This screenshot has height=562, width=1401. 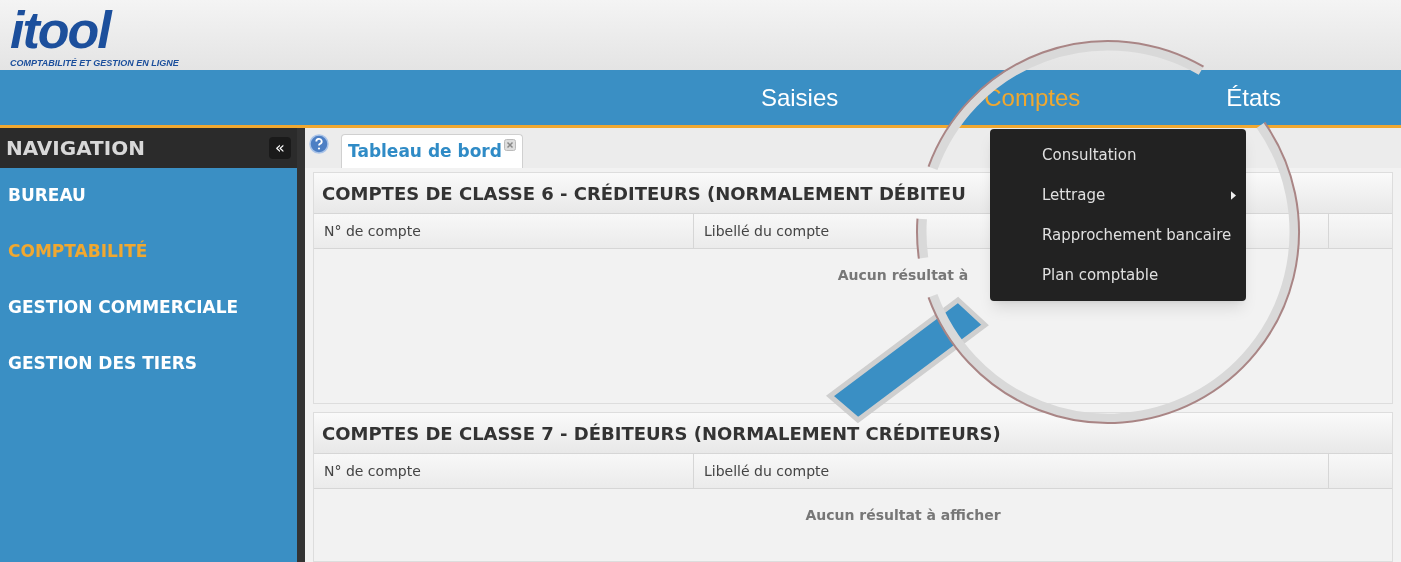 I want to click on dropdown-item: Lettrage, so click(x=1118, y=195).